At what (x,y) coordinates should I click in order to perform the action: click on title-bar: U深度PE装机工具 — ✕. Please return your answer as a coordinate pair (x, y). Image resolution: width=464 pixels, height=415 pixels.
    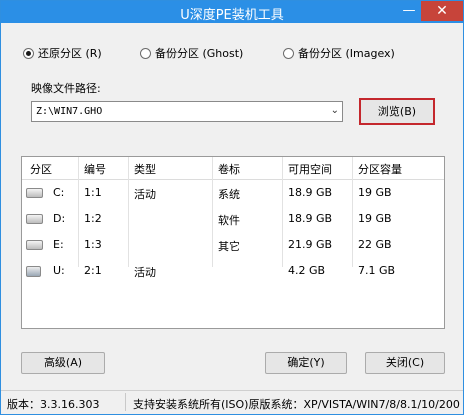
    Looking at the image, I should click on (232, 12).